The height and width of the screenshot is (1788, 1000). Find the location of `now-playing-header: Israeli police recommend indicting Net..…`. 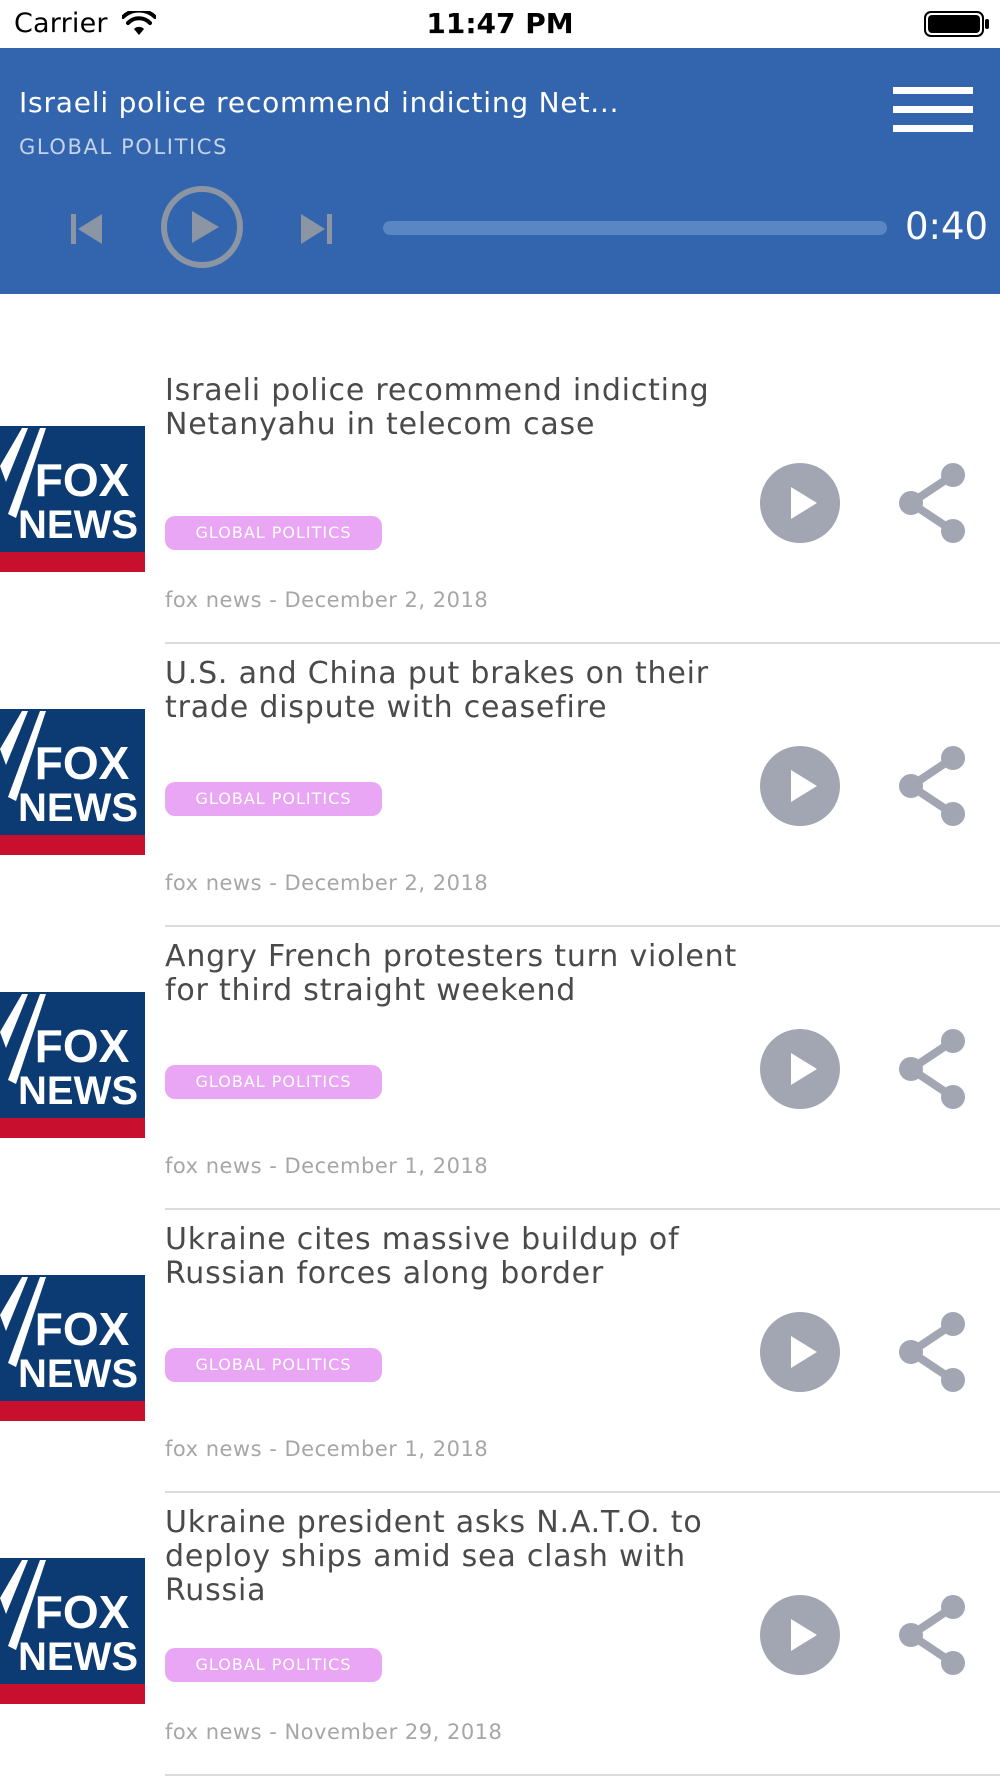

now-playing-header: Israeli police recommend indicting Net..… is located at coordinates (500, 171).